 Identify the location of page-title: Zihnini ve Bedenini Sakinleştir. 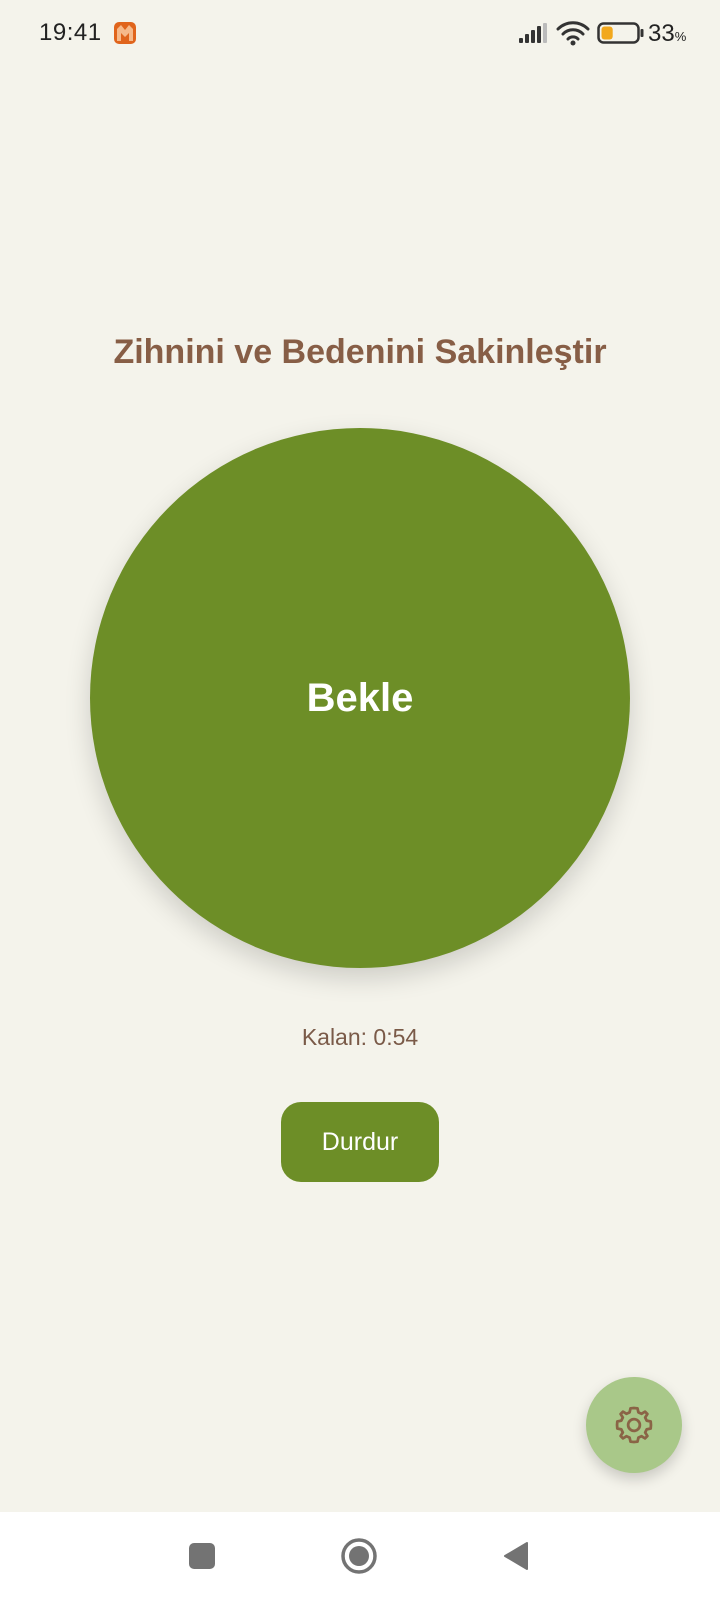
(360, 352).